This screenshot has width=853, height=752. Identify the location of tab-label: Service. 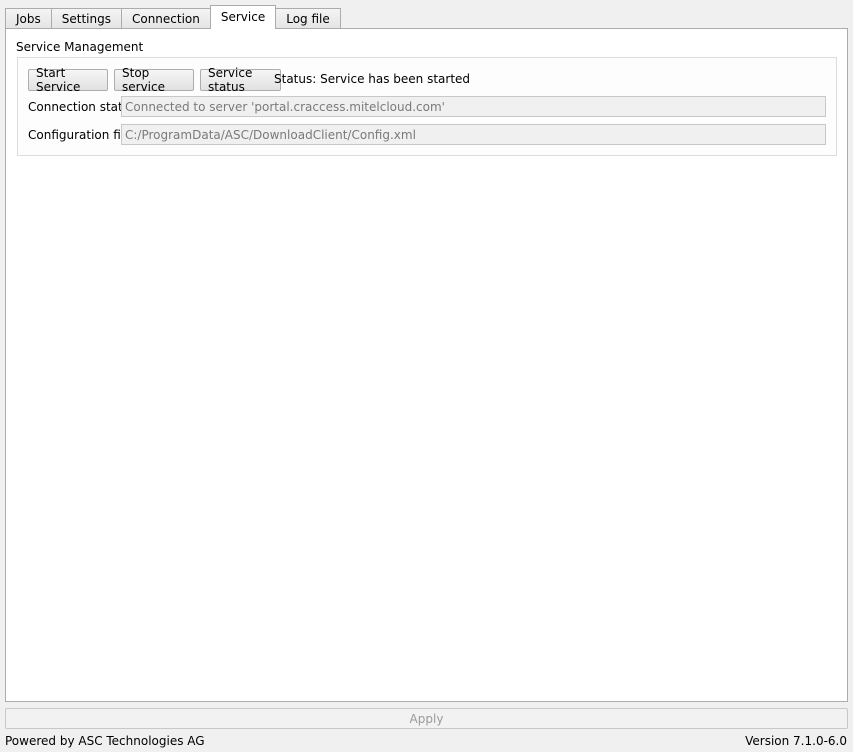
(243, 16).